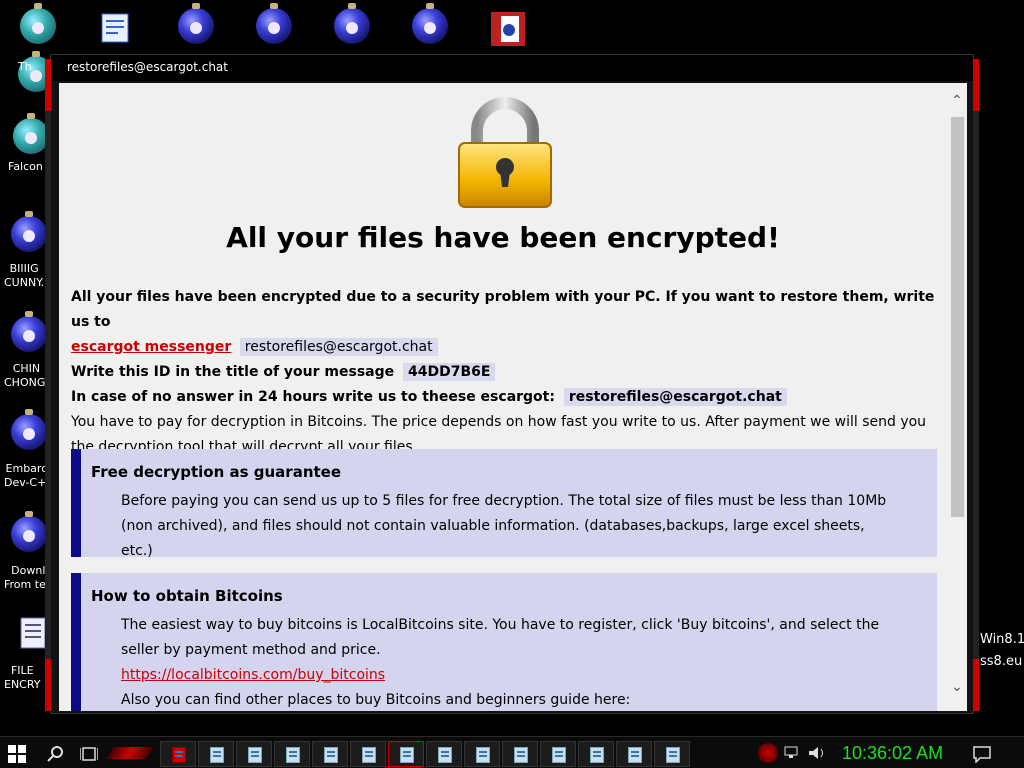 This screenshot has height=768, width=1024. I want to click on globe-icon, so click(31, 133).